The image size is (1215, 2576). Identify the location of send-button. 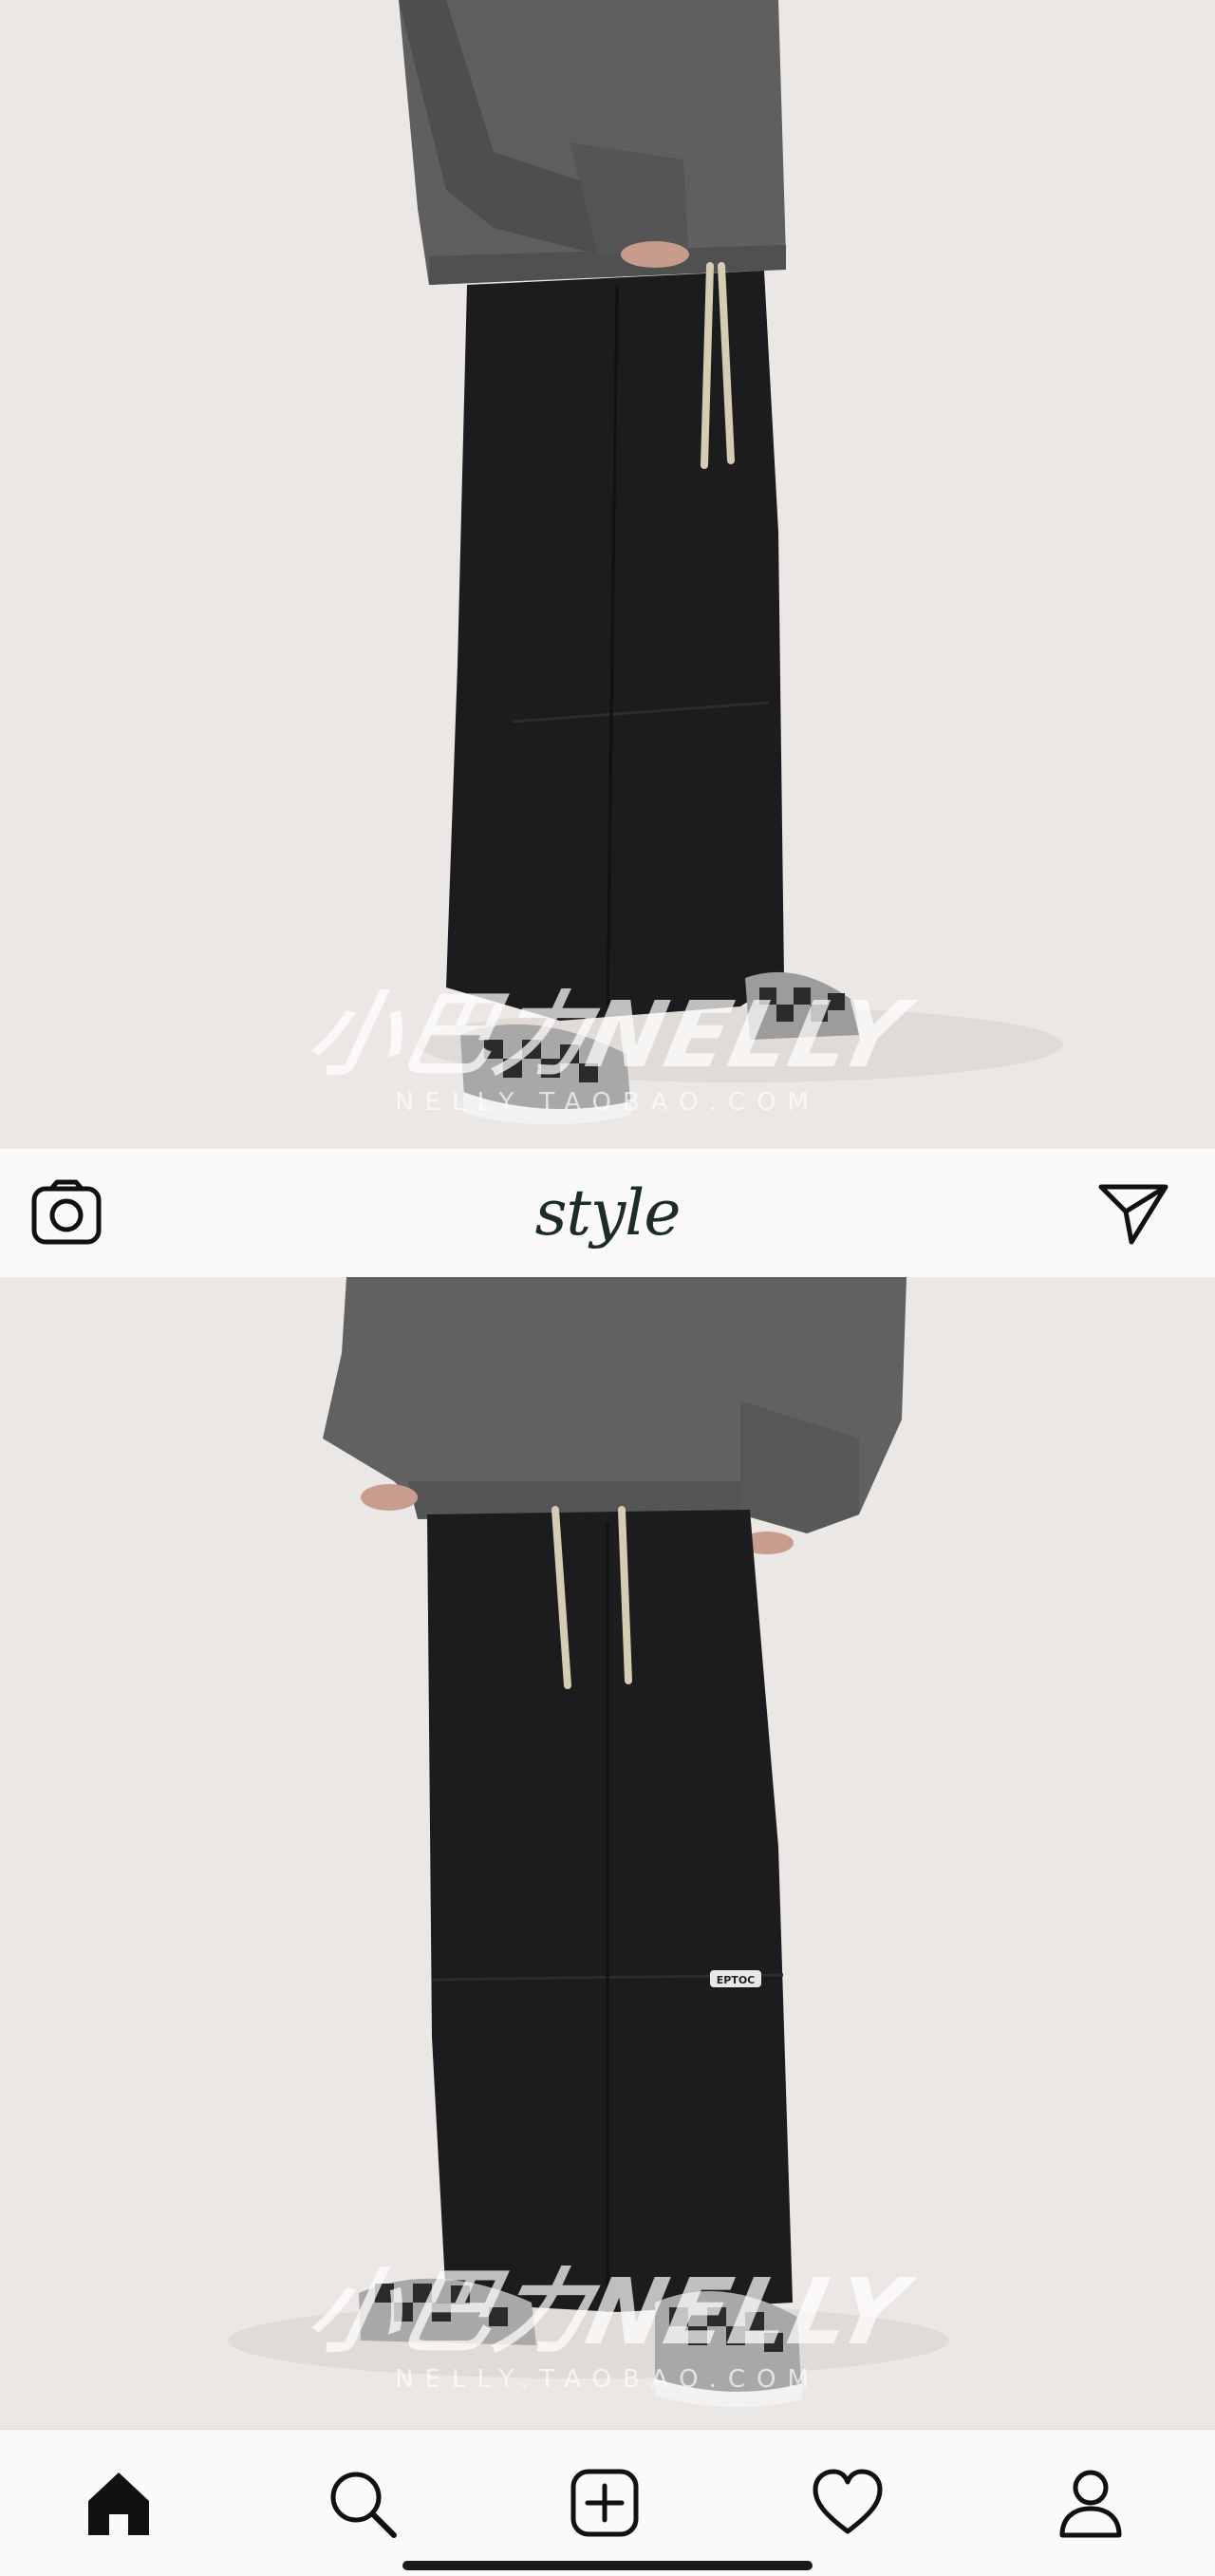
(1133, 1213).